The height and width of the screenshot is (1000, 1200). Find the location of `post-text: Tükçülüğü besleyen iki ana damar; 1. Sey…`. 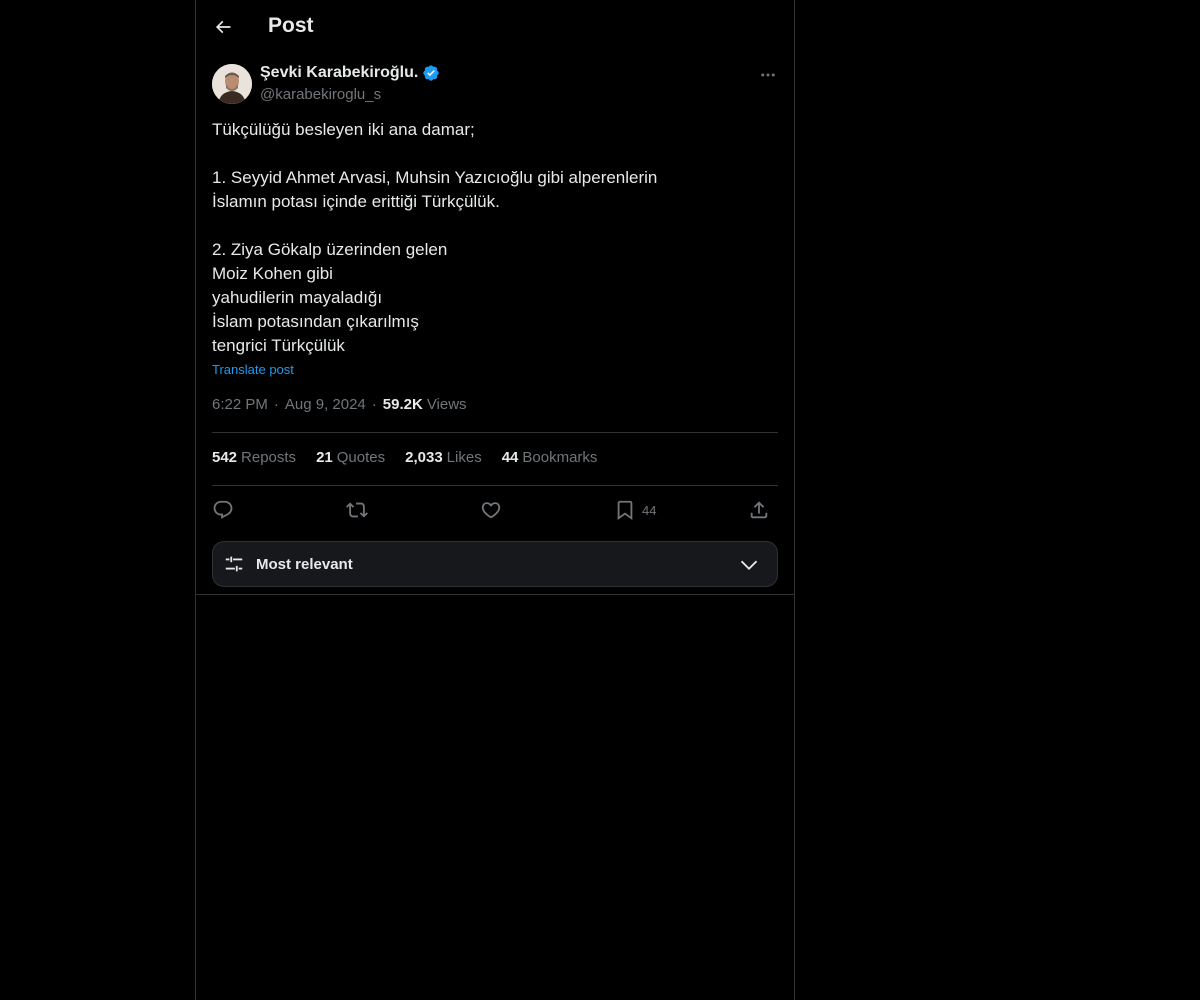

post-text: Tükçülüğü besleyen iki ana damar; 1. Sey… is located at coordinates (495, 238).